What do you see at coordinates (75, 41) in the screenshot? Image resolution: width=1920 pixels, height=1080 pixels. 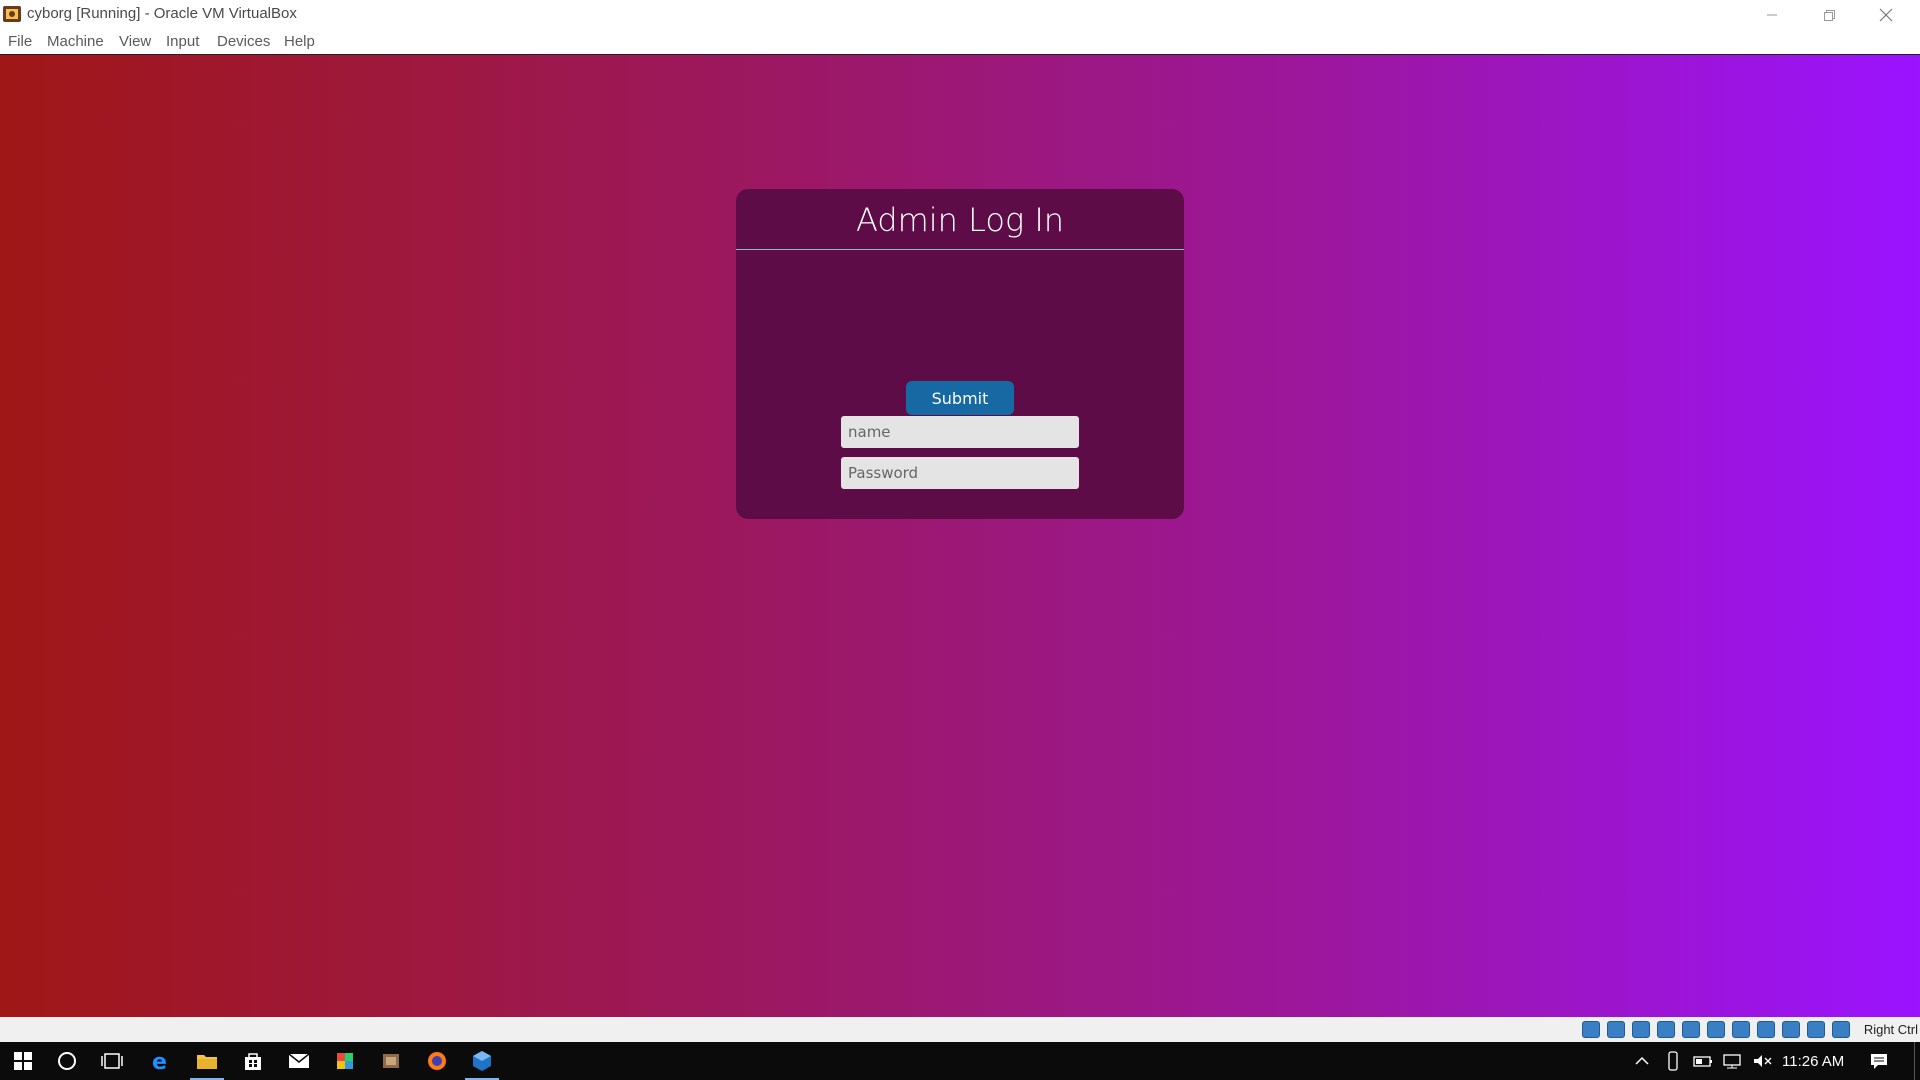 I see `menu-machine: Machine` at bounding box center [75, 41].